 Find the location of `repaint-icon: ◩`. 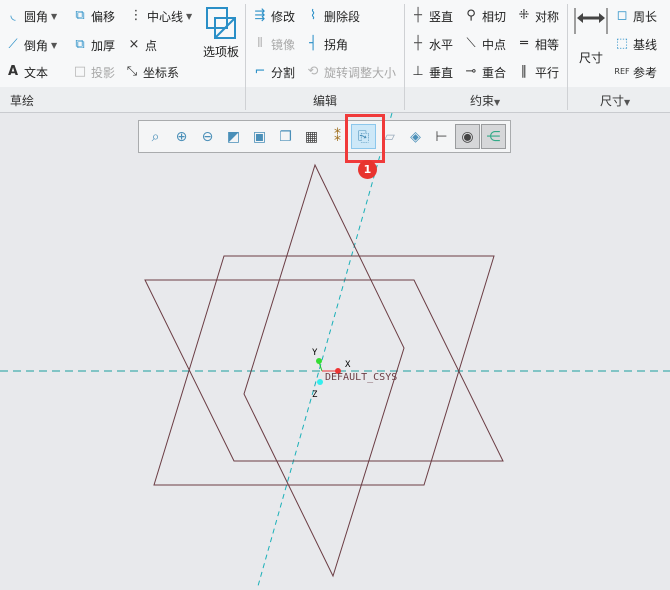

repaint-icon: ◩ is located at coordinates (233, 136).